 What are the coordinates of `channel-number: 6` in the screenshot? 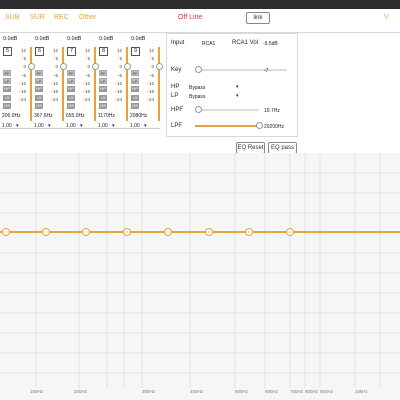 It's located at (39, 51).